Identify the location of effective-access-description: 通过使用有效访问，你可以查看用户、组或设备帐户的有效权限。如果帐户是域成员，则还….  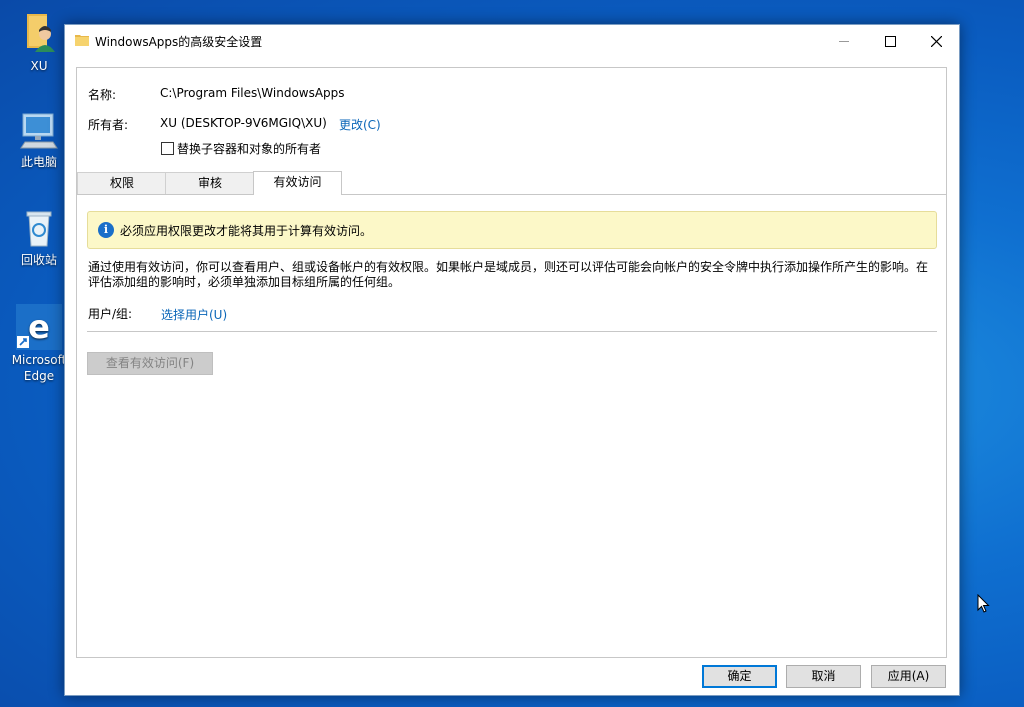
(508, 274).